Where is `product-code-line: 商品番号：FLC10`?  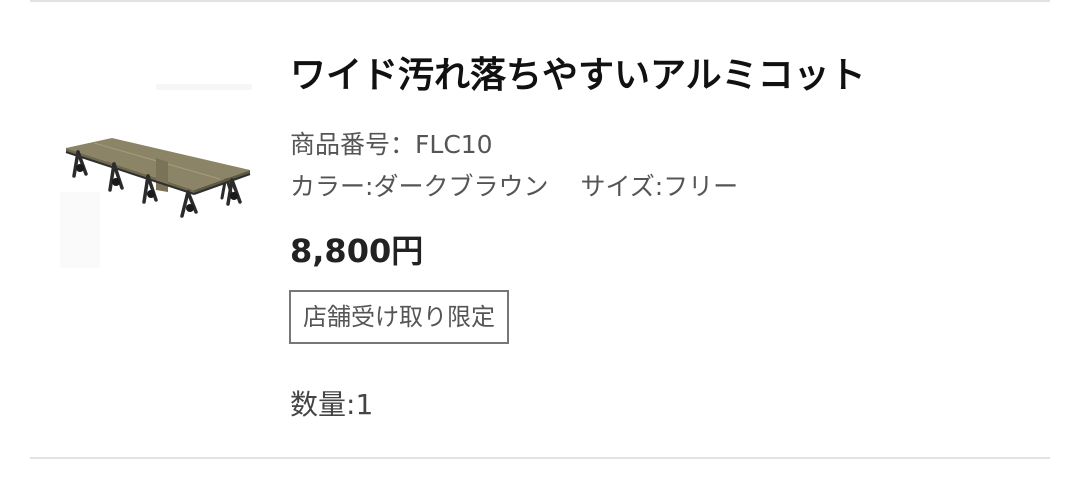 product-code-line: 商品番号：FLC10 is located at coordinates (391, 145).